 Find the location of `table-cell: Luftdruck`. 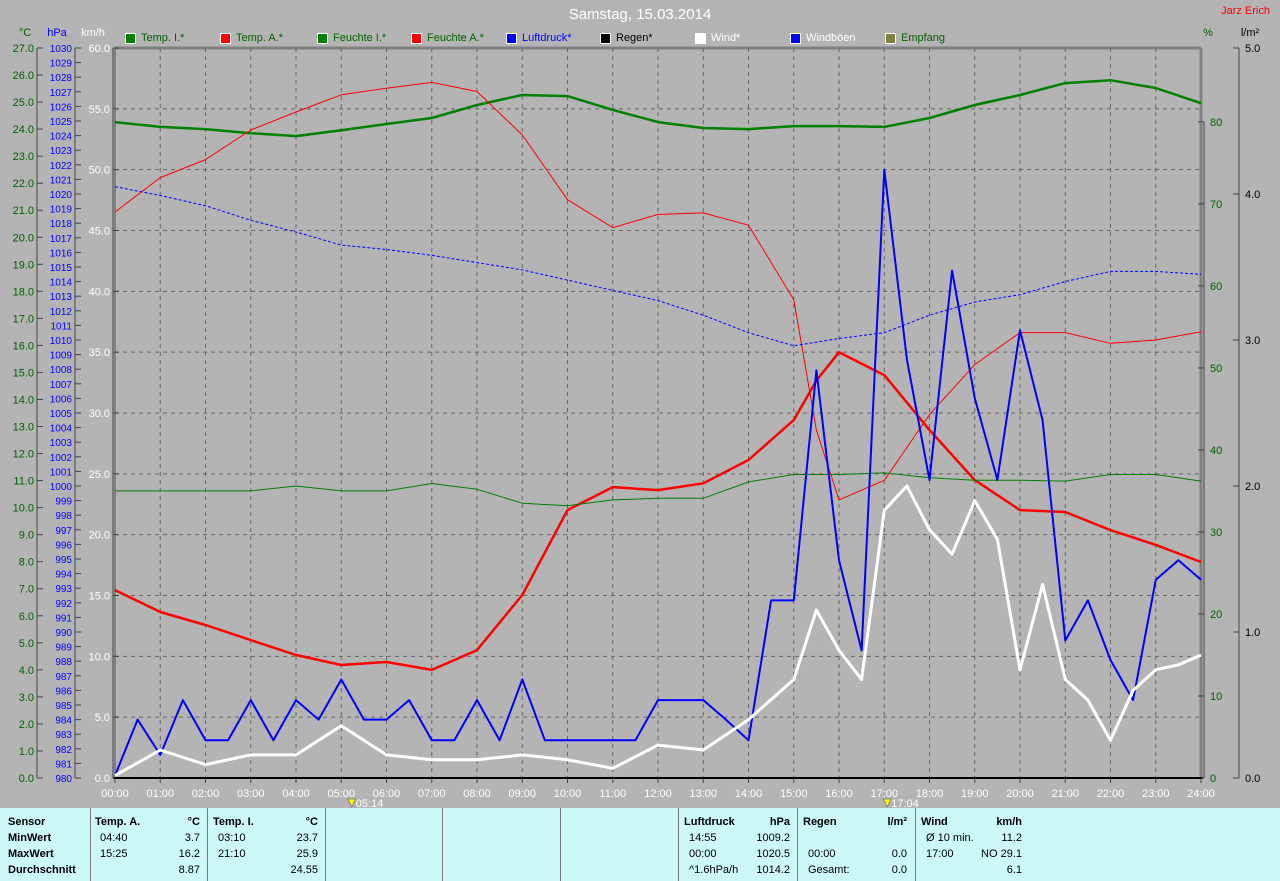

table-cell: Luftdruck is located at coordinates (709, 822).